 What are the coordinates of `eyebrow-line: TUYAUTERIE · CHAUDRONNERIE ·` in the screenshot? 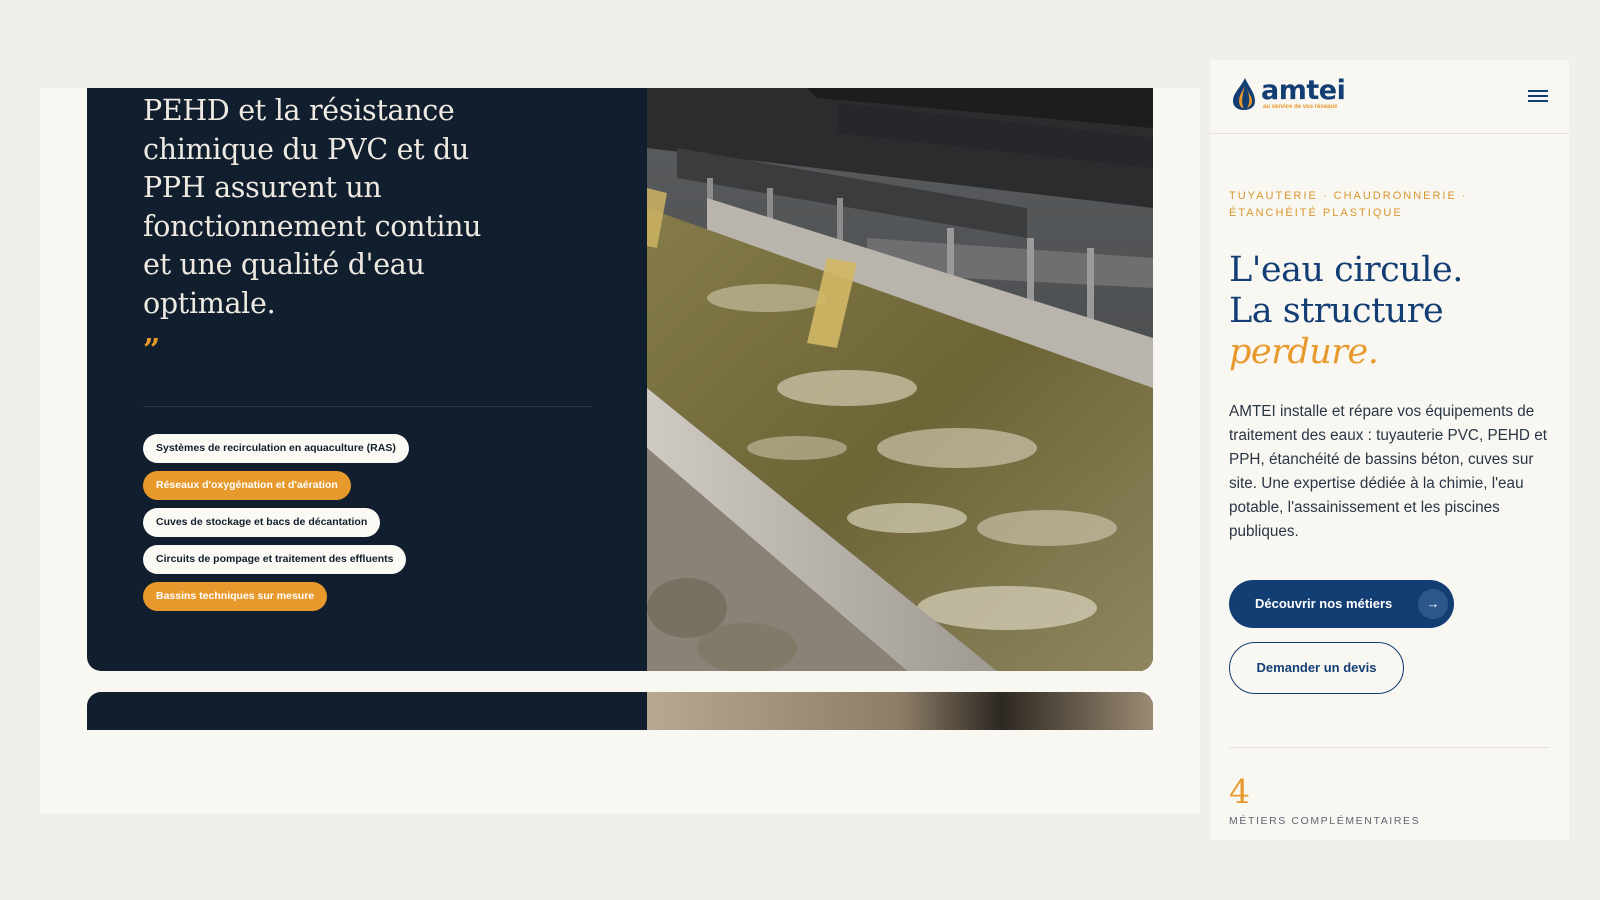 It's located at (1348, 196).